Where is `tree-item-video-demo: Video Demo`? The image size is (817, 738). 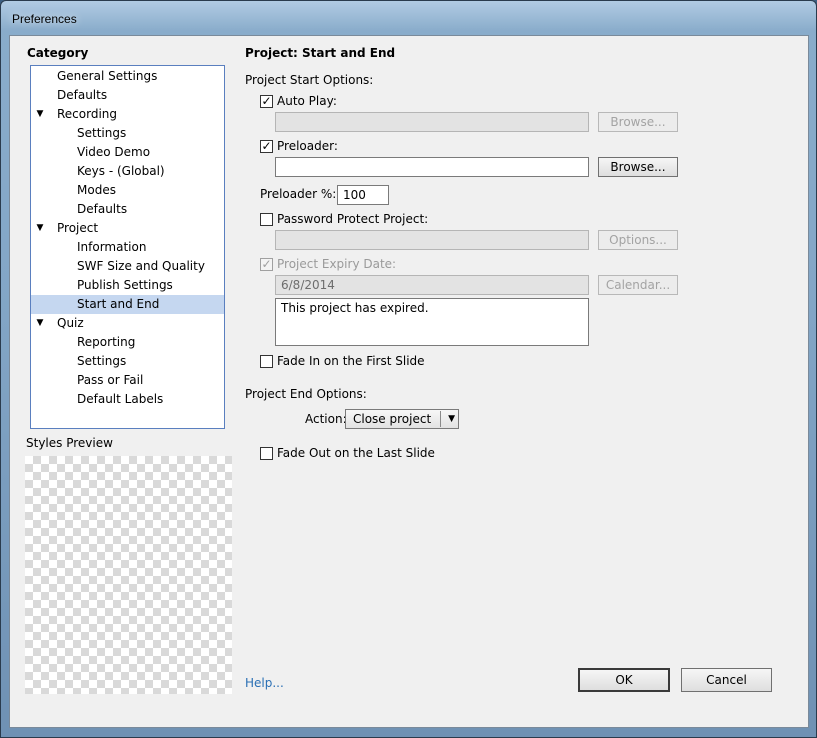 tree-item-video-demo: Video Demo is located at coordinates (127, 152).